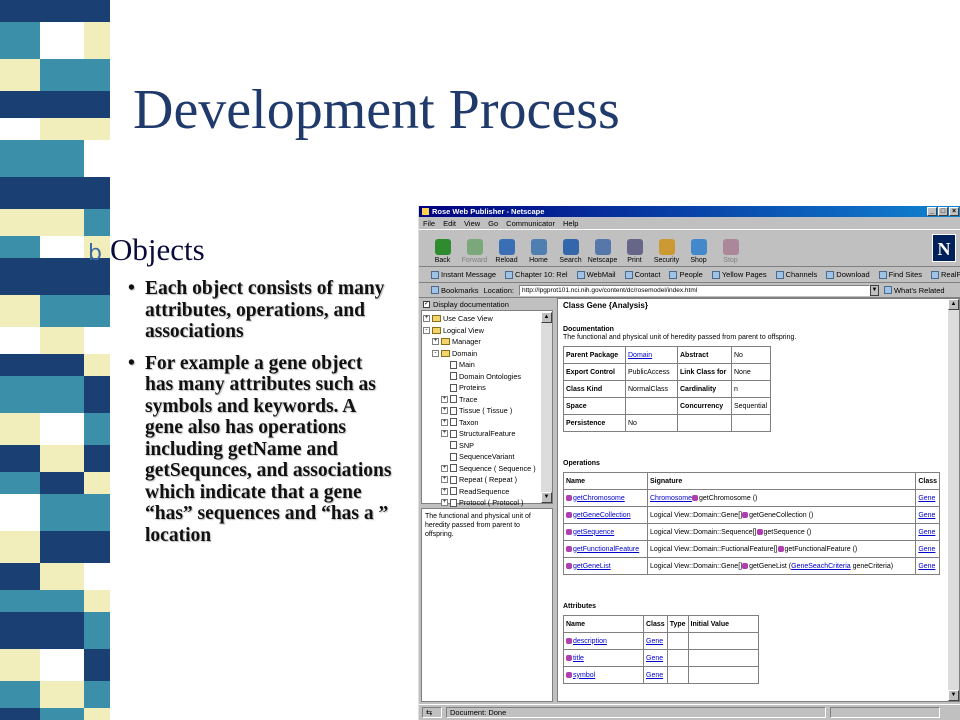 The height and width of the screenshot is (720, 960). I want to click on url-dropdown-icon: ▼, so click(874, 290).